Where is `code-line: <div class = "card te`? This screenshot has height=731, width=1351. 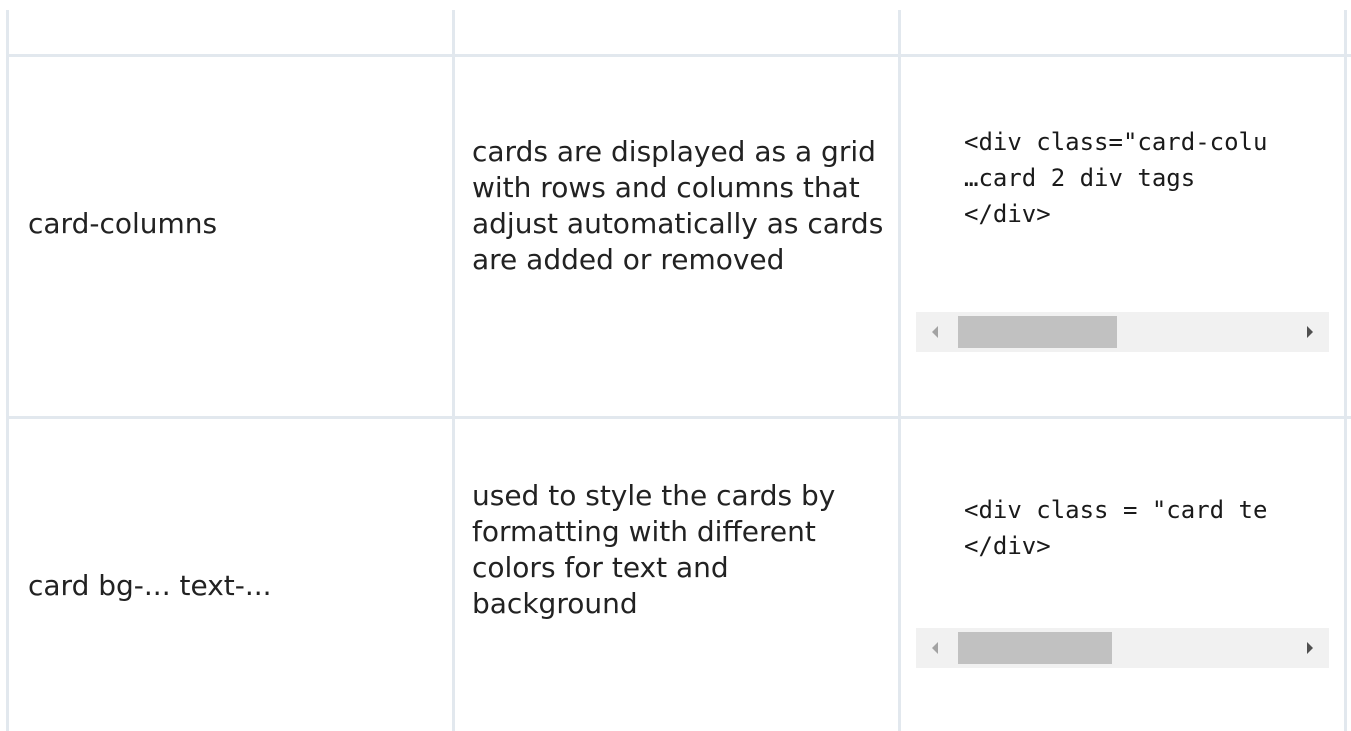 code-line: <div class = "card te is located at coordinates (1116, 510).